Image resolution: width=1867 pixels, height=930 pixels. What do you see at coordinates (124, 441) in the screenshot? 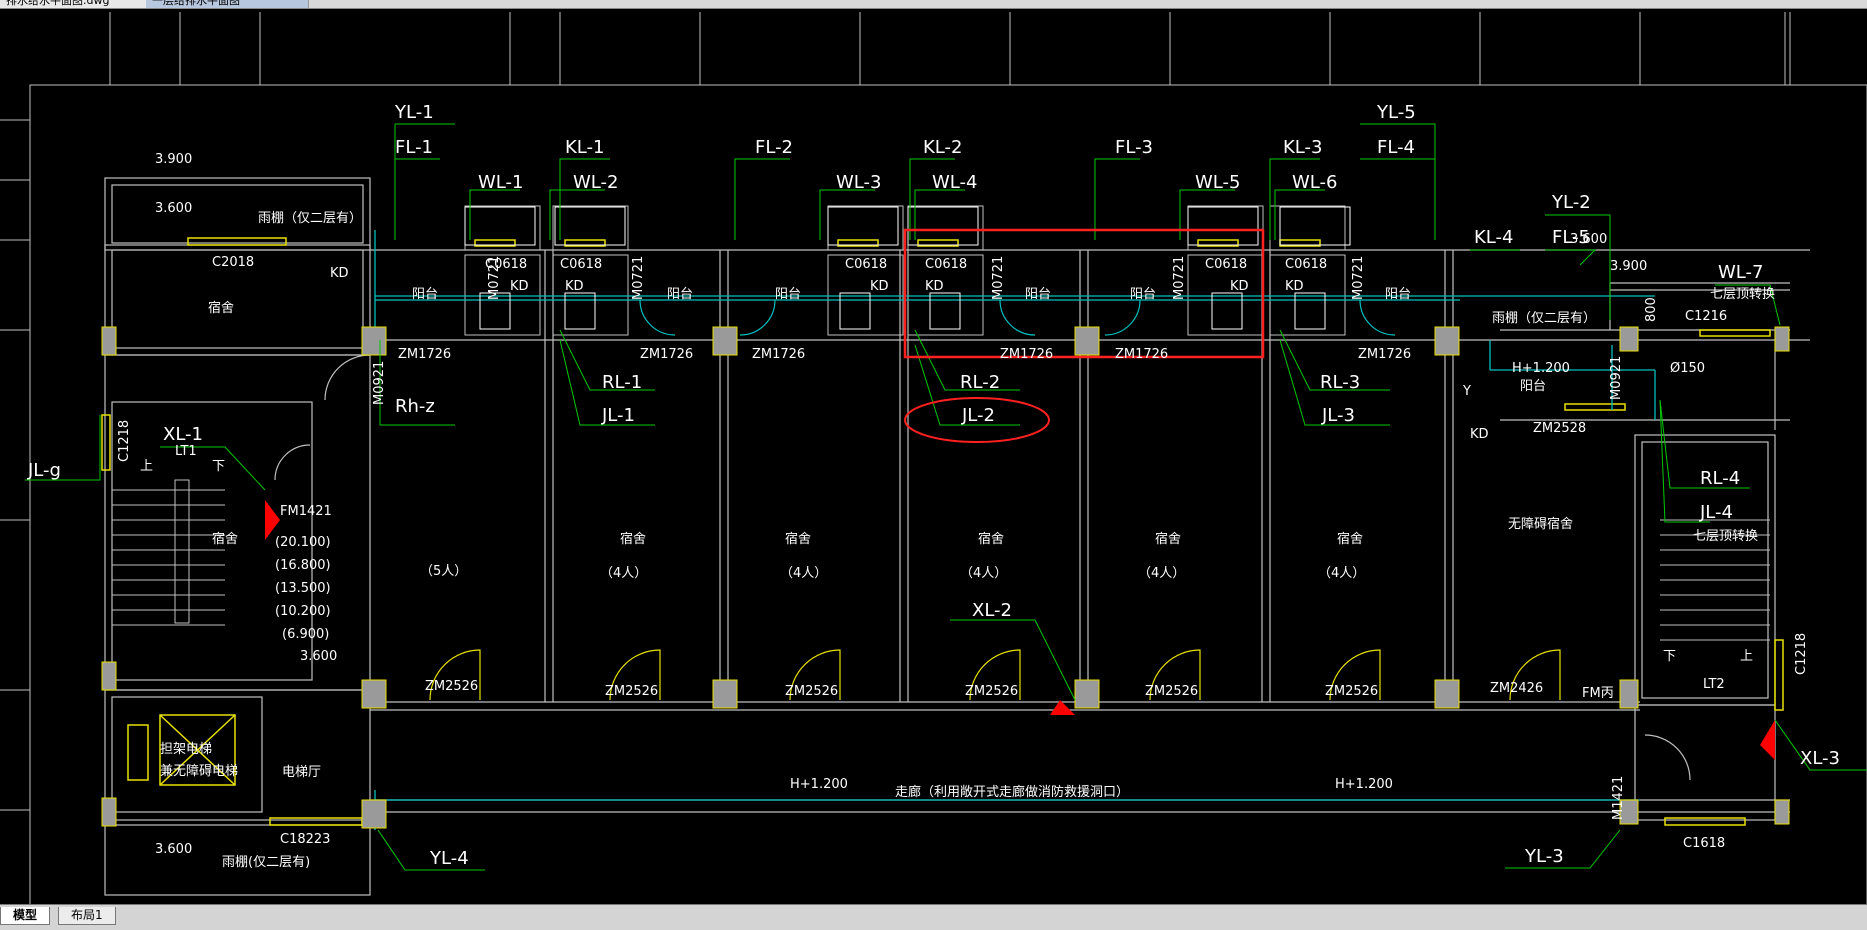
I see `window-c1218: C1218` at bounding box center [124, 441].